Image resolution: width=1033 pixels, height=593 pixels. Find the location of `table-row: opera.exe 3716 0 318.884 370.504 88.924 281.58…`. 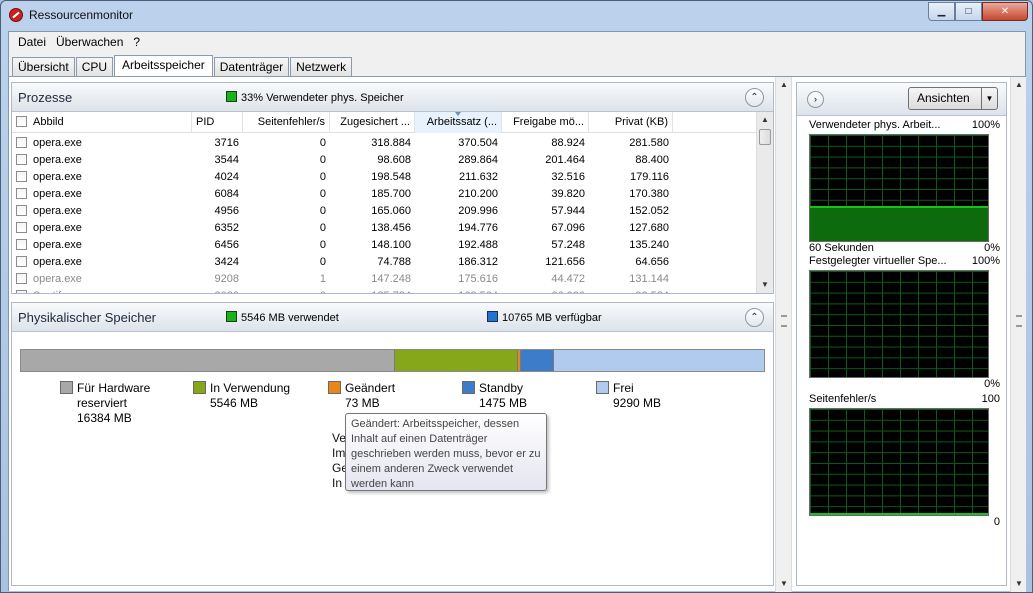

table-row: opera.exe 3716 0 318.884 370.504 88.924 281.58… is located at coordinates (384, 142).